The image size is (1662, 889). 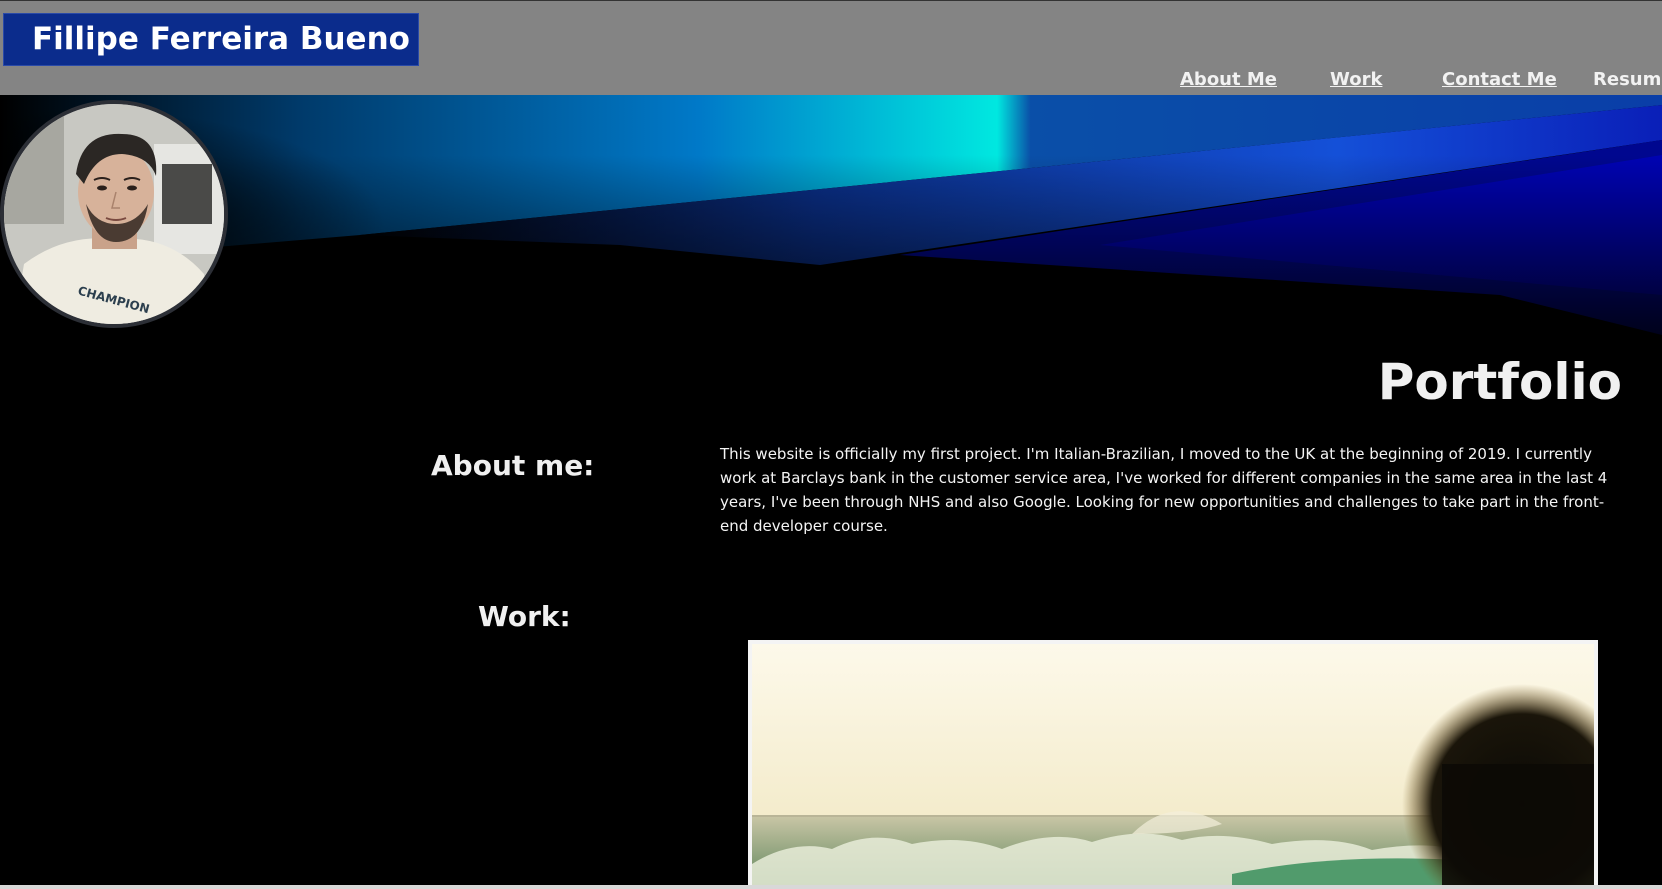 I want to click on nav-about-me: About Me, so click(x=1228, y=80).